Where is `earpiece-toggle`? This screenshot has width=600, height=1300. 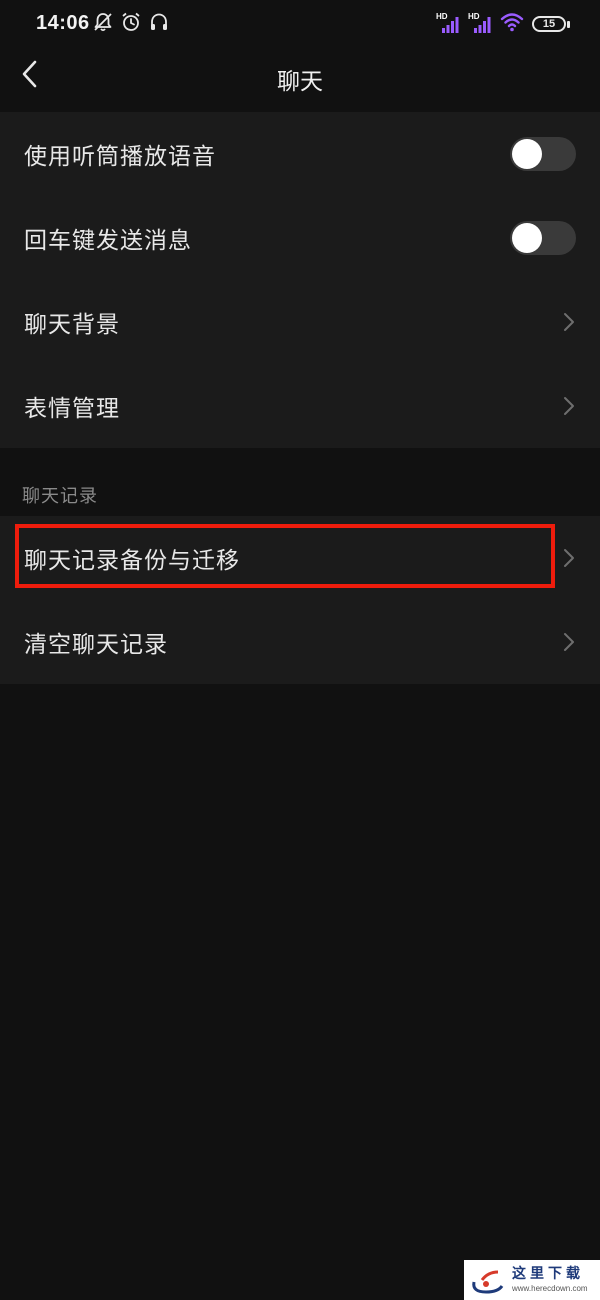
earpiece-toggle is located at coordinates (543, 154).